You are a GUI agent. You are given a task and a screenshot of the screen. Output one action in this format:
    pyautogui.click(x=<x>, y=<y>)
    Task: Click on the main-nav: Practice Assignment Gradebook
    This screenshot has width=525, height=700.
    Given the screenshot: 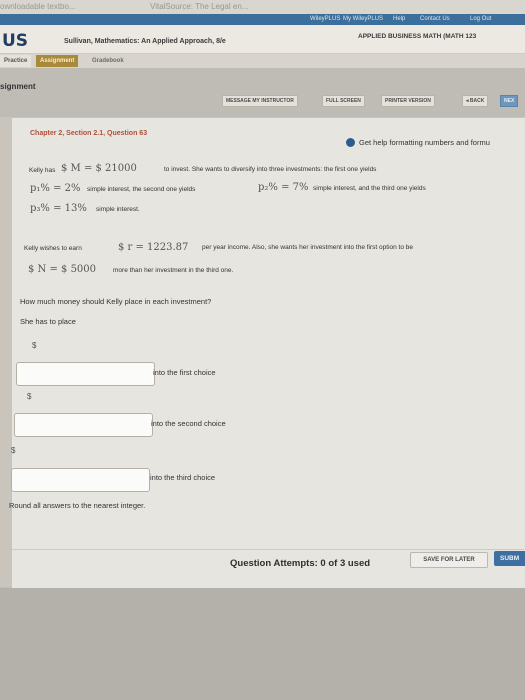 What is the action you would take?
    pyautogui.click(x=262, y=61)
    